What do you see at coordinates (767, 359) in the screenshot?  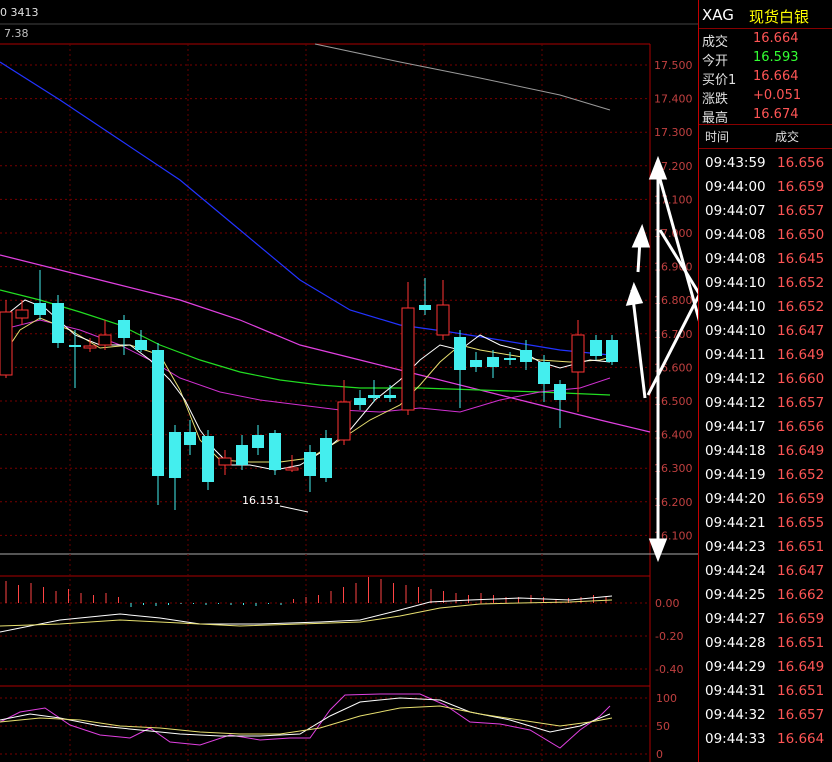 I see `tick-row: 09:44:11 16.649` at bounding box center [767, 359].